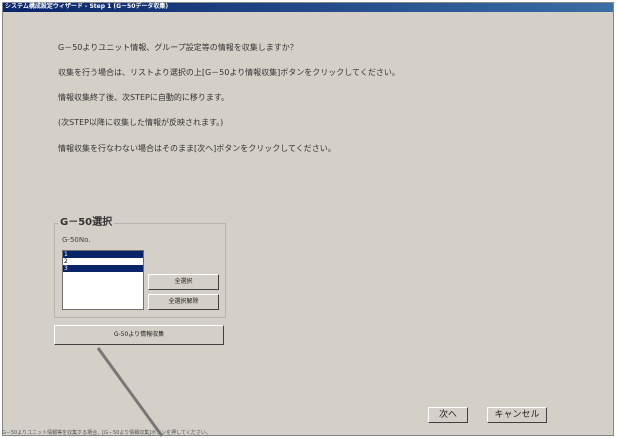  What do you see at coordinates (139, 335) in the screenshot?
I see `collect-from-g50-button: G-50より情報収集` at bounding box center [139, 335].